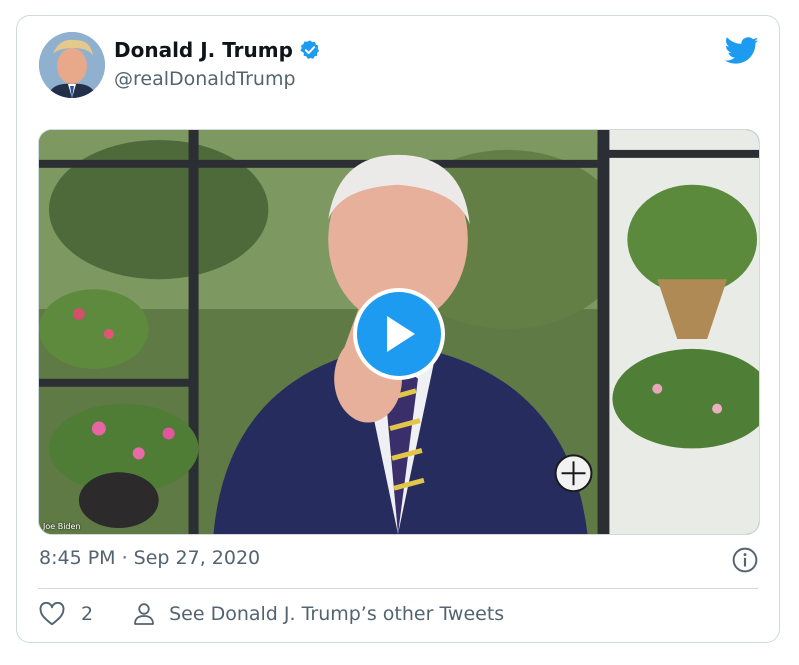  Describe the element at coordinates (742, 51) in the screenshot. I see `twitter-bird-icon` at that location.